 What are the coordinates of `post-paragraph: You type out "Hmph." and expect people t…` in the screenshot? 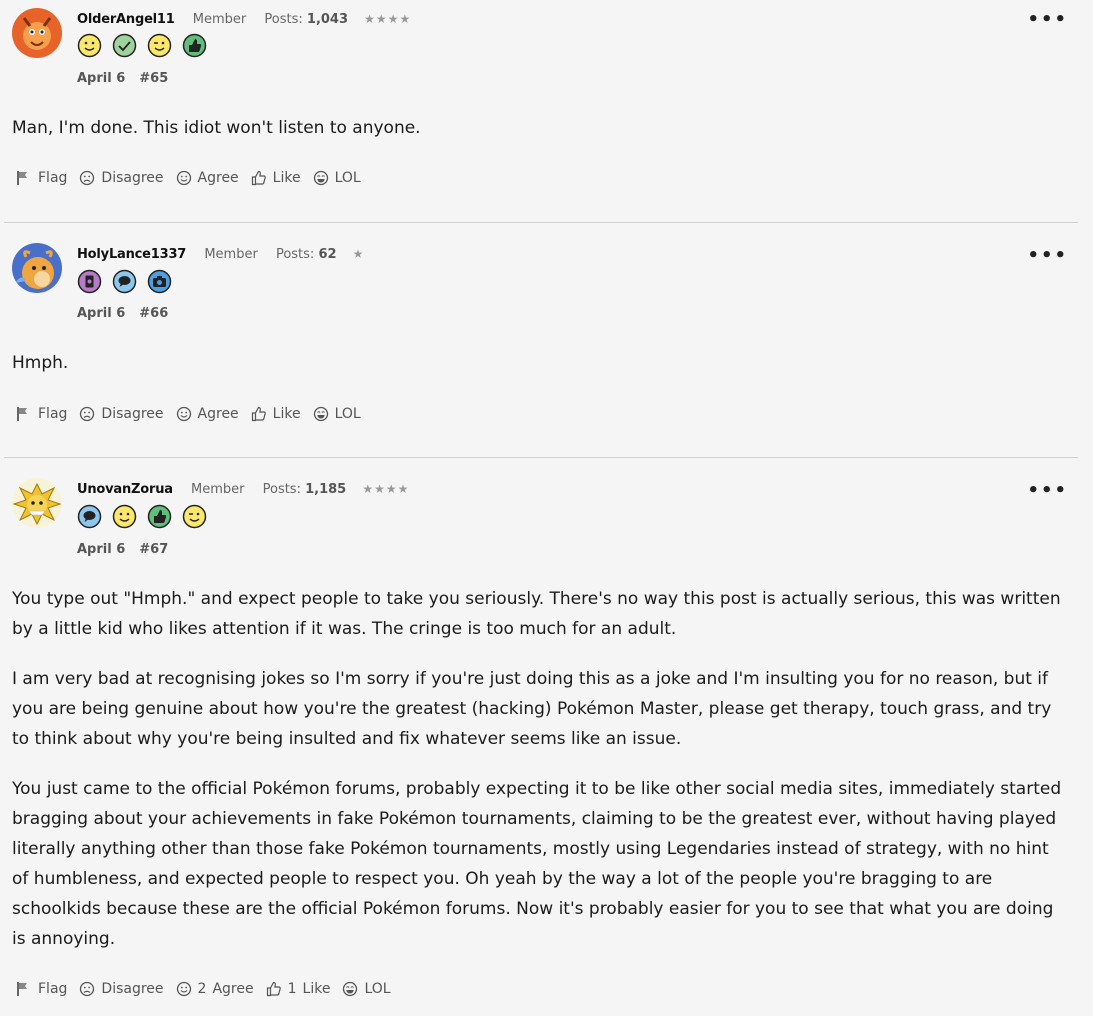 It's located at (536, 614).